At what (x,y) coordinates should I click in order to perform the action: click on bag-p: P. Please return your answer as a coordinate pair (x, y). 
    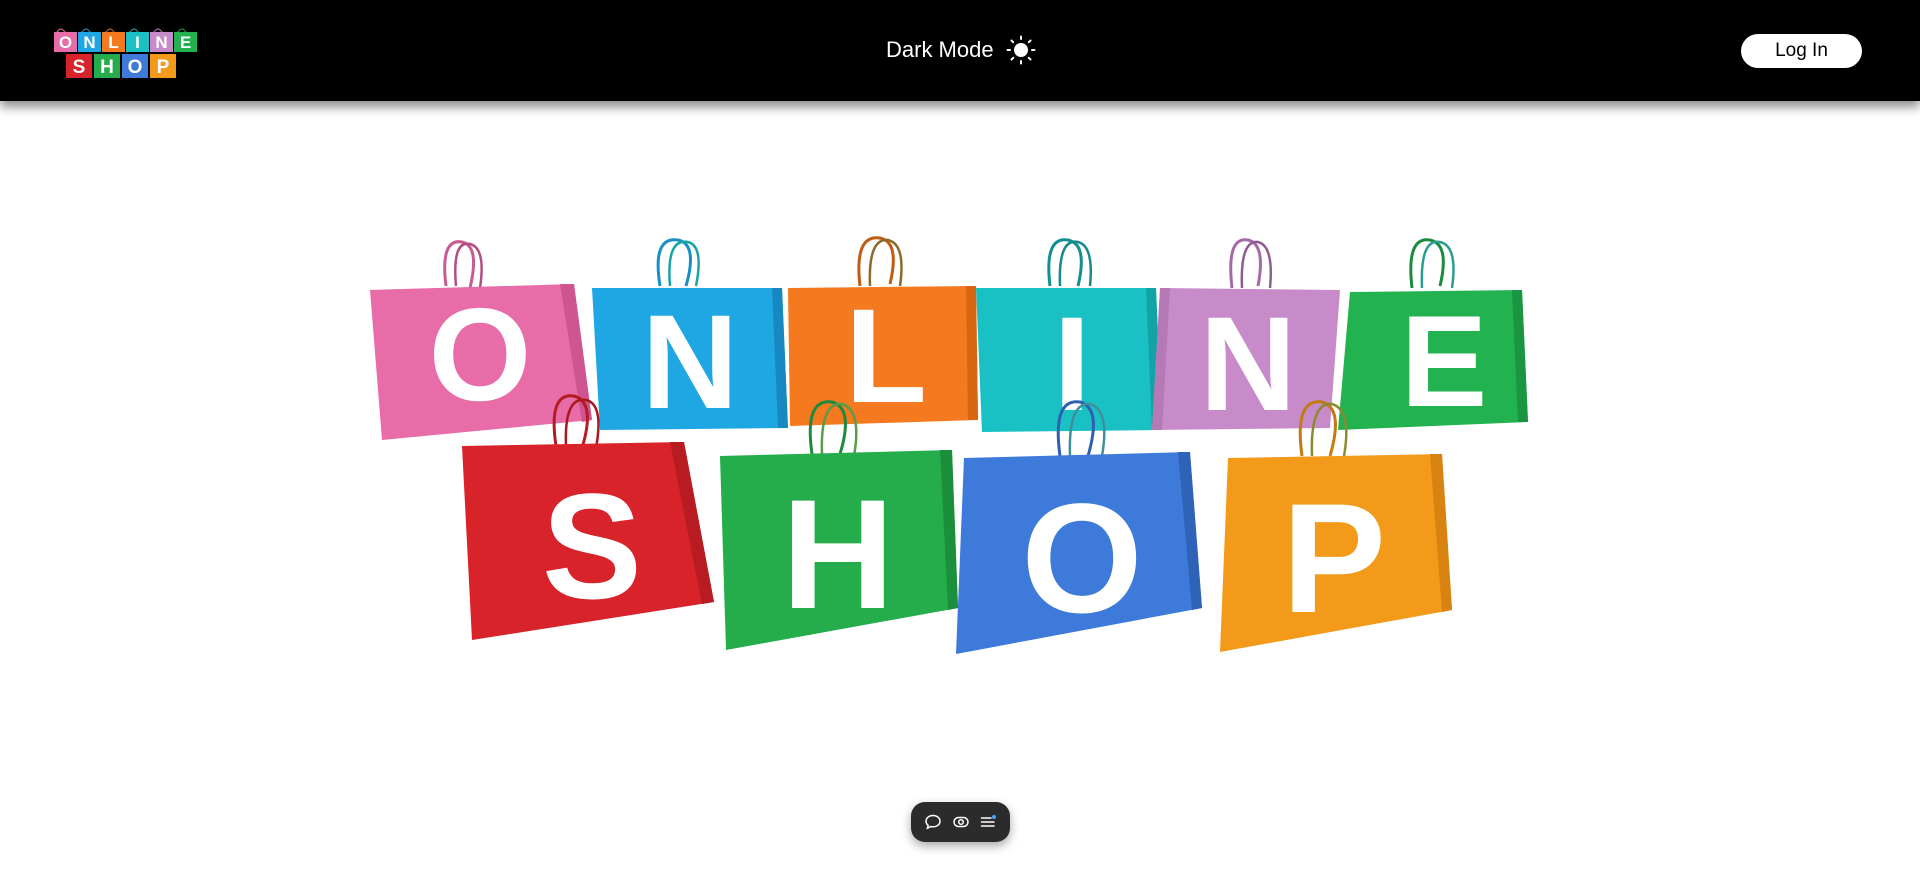
    Looking at the image, I should click on (1336, 526).